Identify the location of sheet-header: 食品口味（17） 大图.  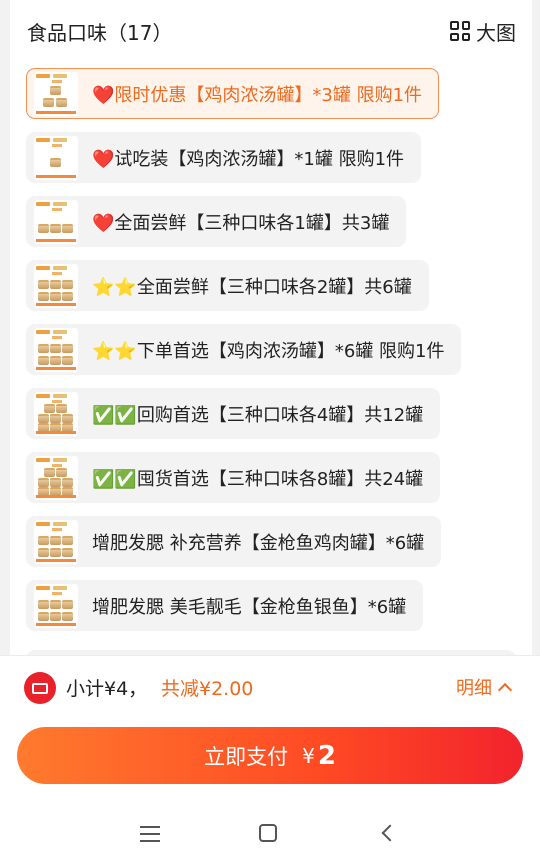
(271, 31).